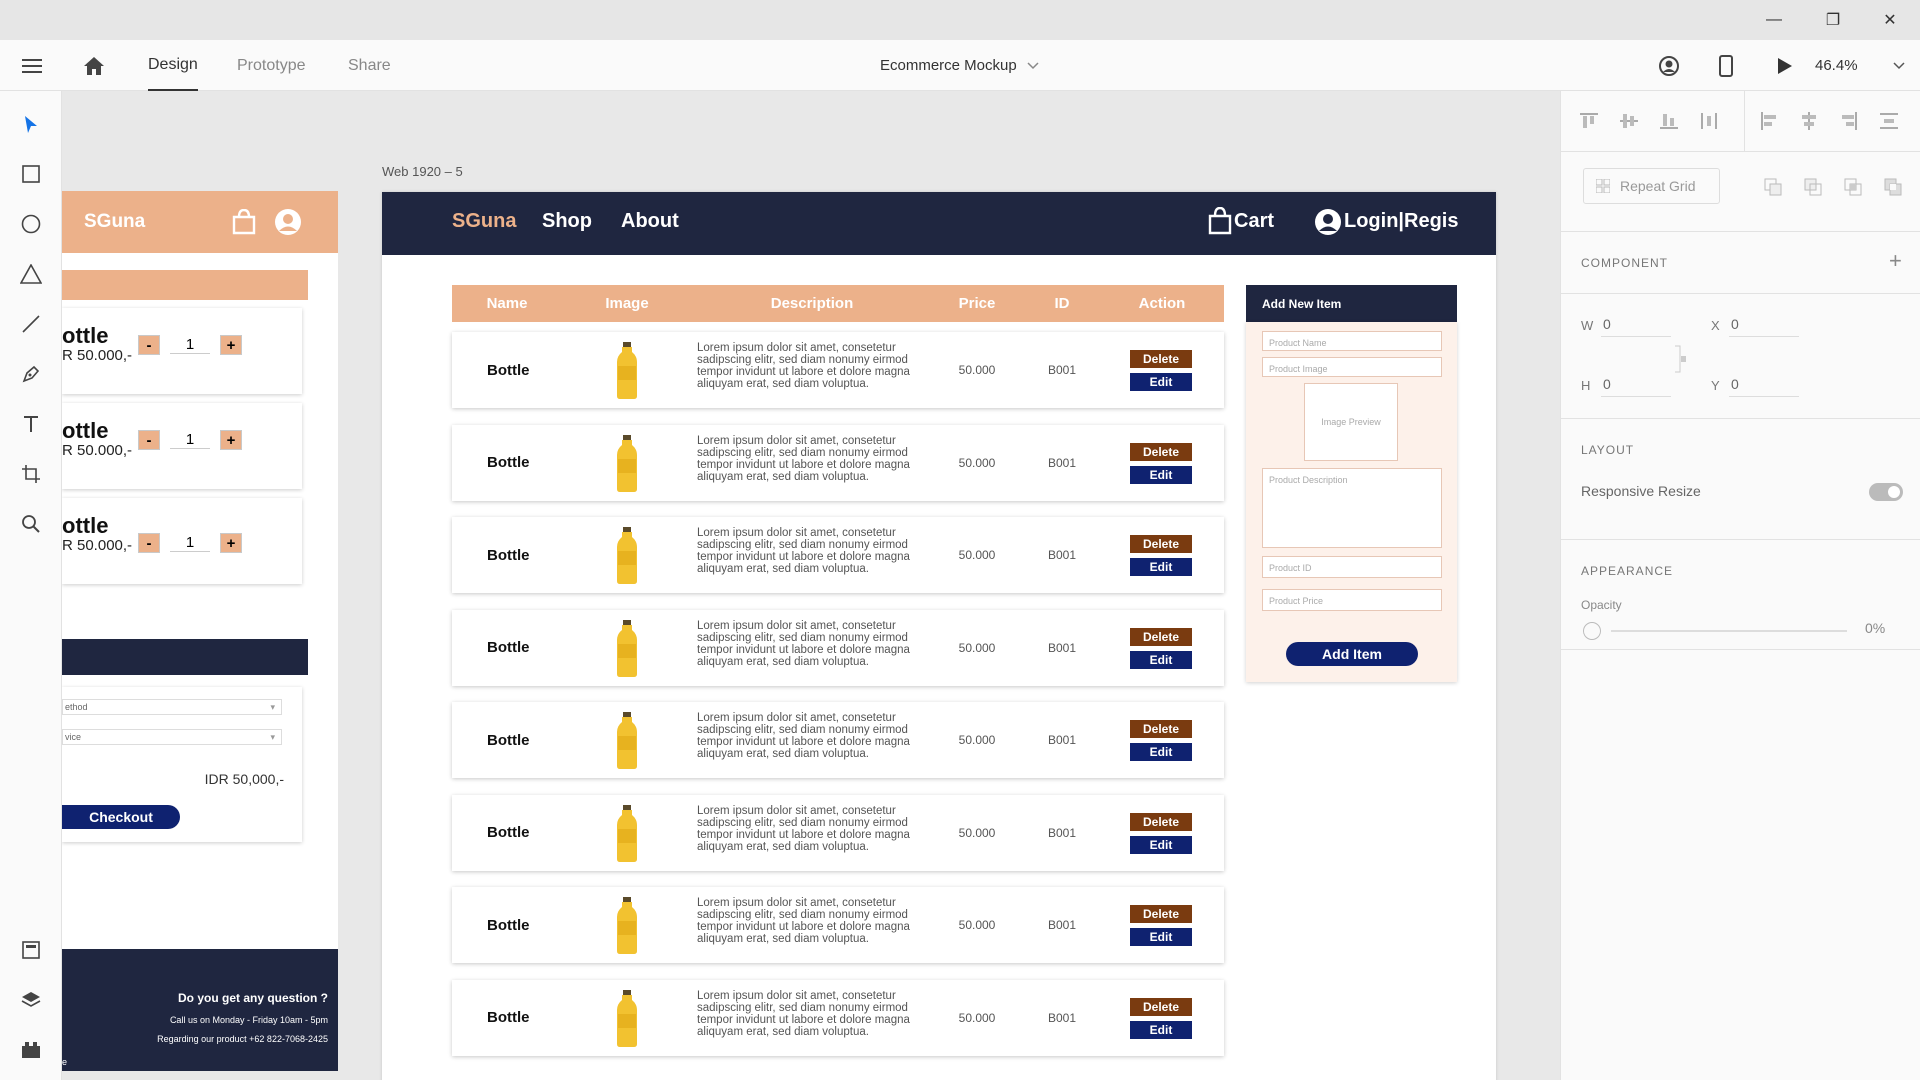  I want to click on tab-prototype: Prototype, so click(271, 65).